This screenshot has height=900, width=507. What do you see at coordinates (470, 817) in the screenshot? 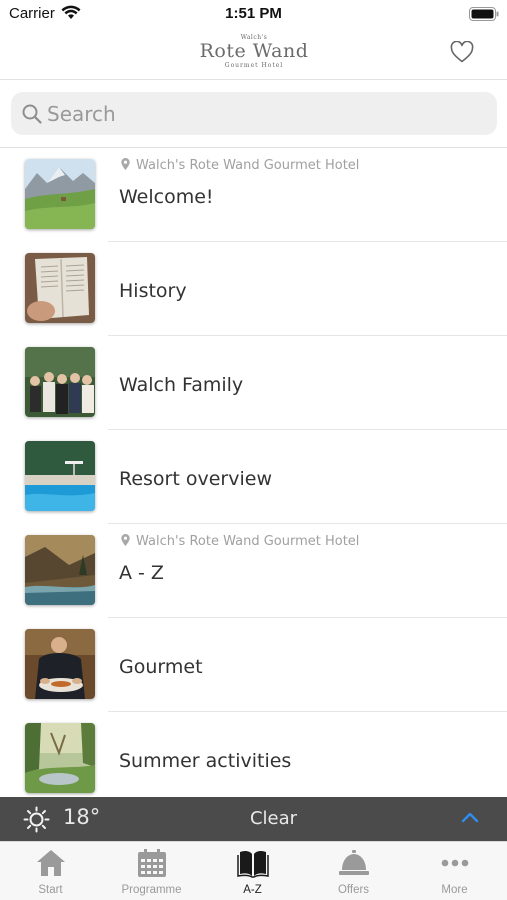
I see `chevron-up-icon` at bounding box center [470, 817].